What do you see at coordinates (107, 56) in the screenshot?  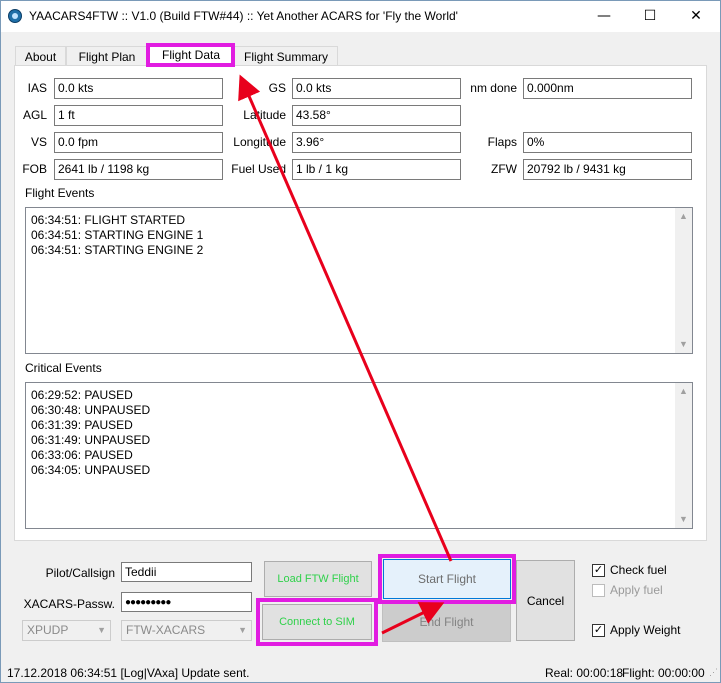 I see `tab-flight-plan: Flight Plan` at bounding box center [107, 56].